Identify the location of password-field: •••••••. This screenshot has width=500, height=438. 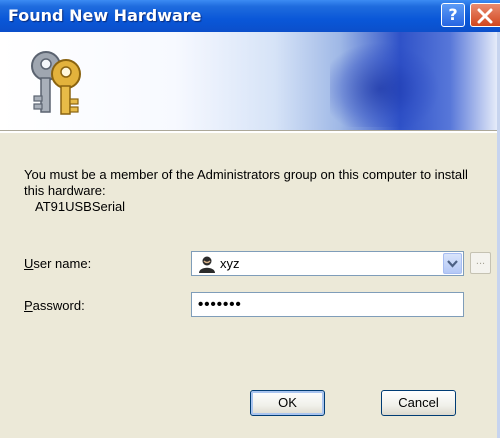
(327, 304).